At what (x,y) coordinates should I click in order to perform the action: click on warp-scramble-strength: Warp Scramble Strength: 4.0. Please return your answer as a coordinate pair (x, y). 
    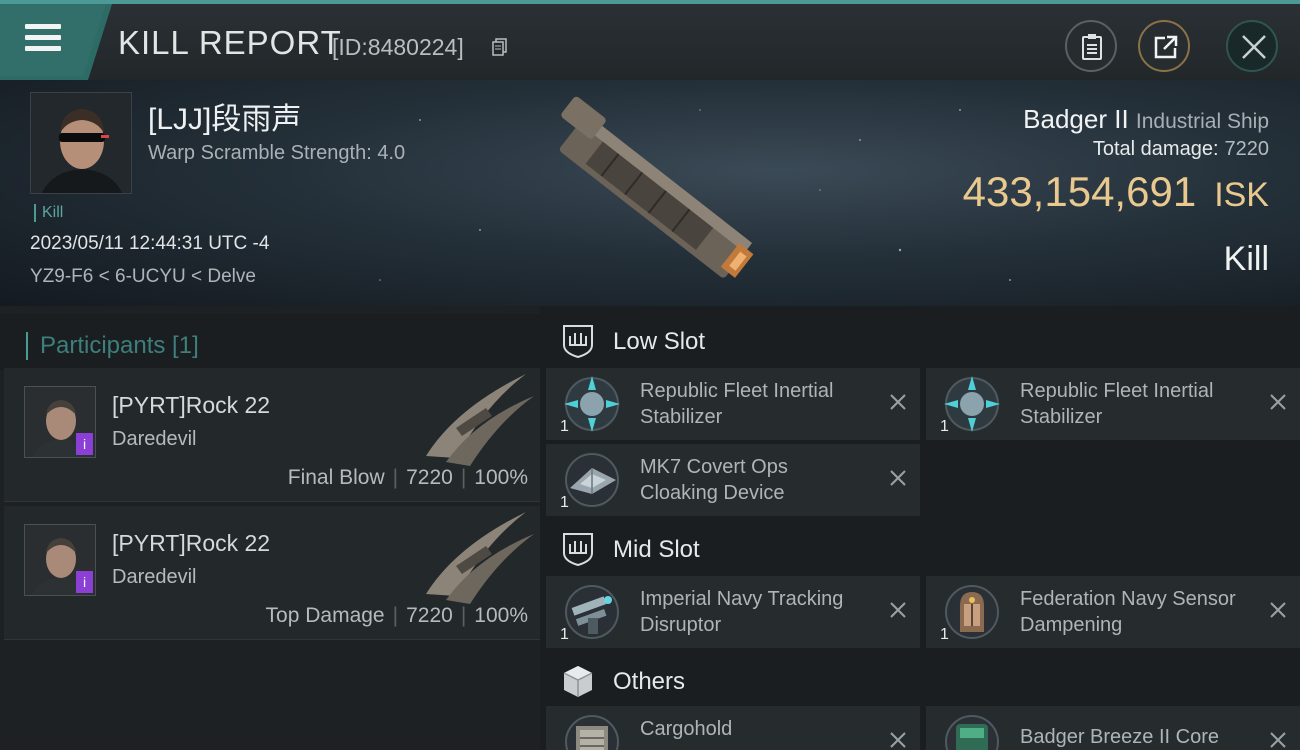
    Looking at the image, I should click on (277, 153).